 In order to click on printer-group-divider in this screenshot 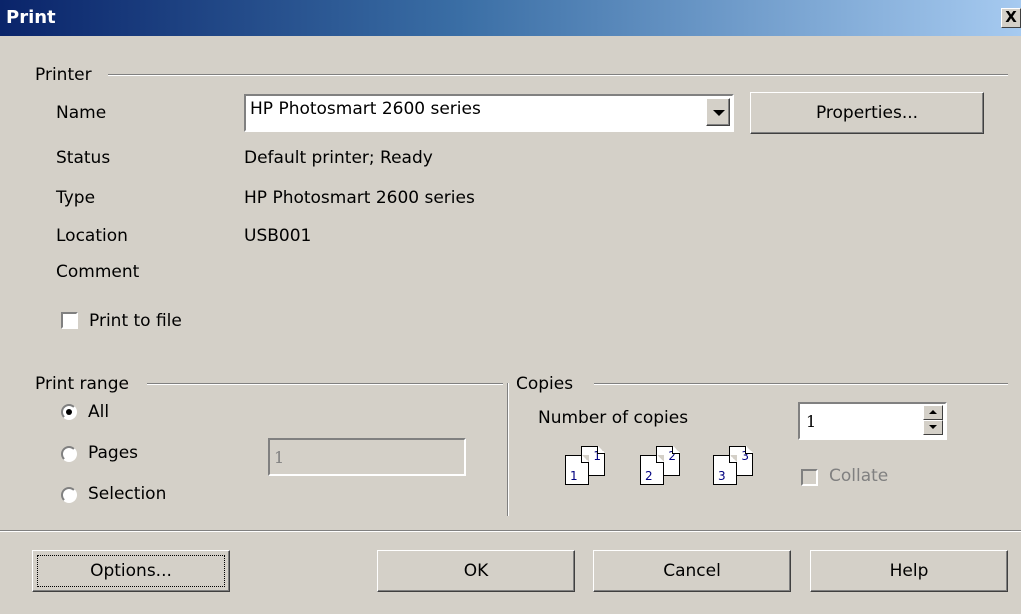, I will do `click(558, 75)`.